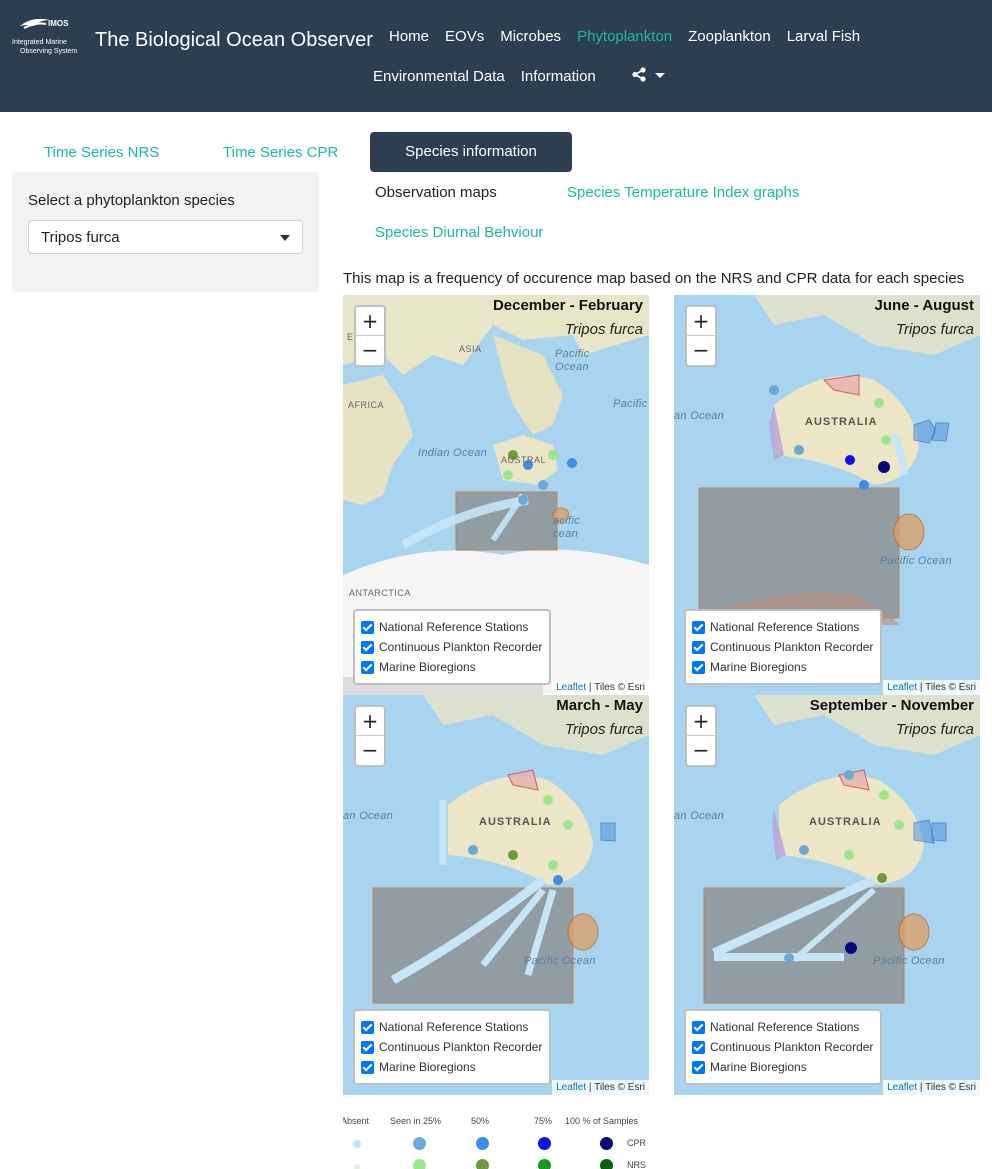 The image size is (992, 1169). Describe the element at coordinates (480, 1121) in the screenshot. I see `legend-header-50: 50%` at that location.